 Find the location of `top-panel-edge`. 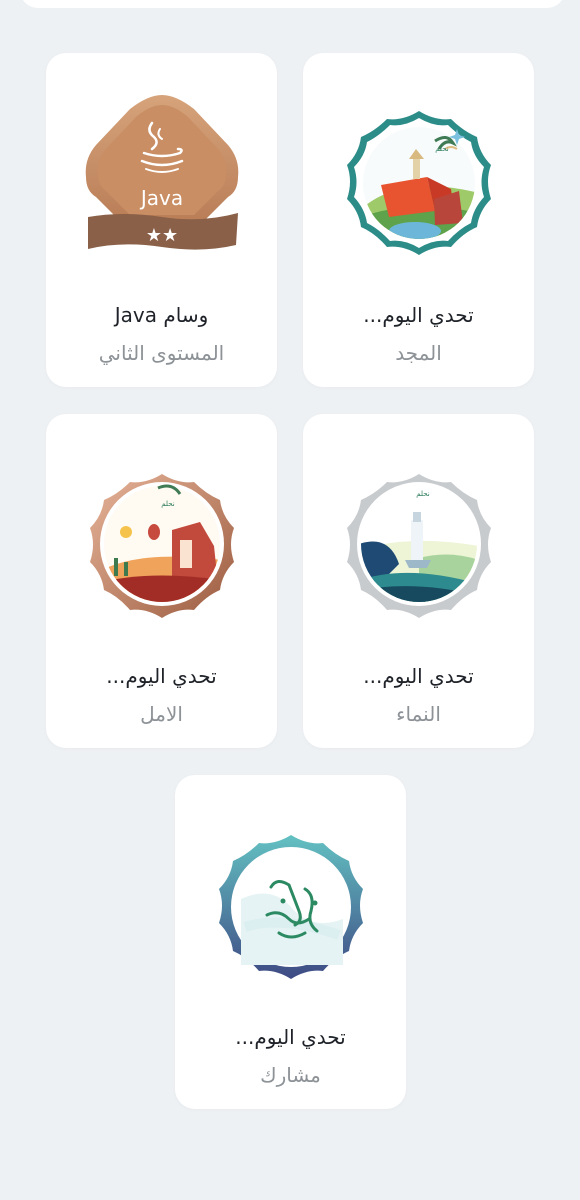

top-panel-edge is located at coordinates (292, 4).